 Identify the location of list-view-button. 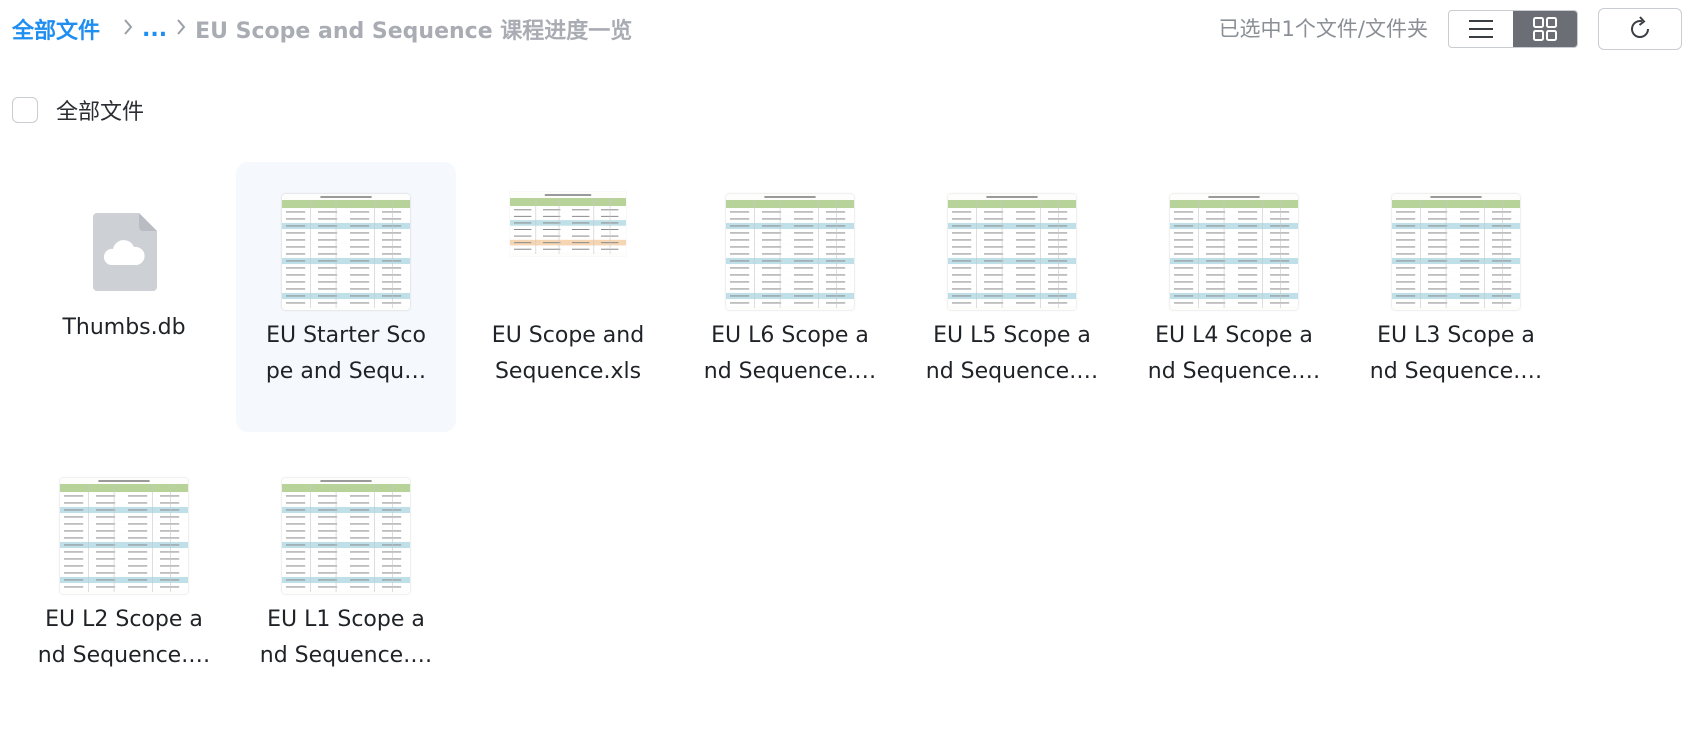
(1481, 29).